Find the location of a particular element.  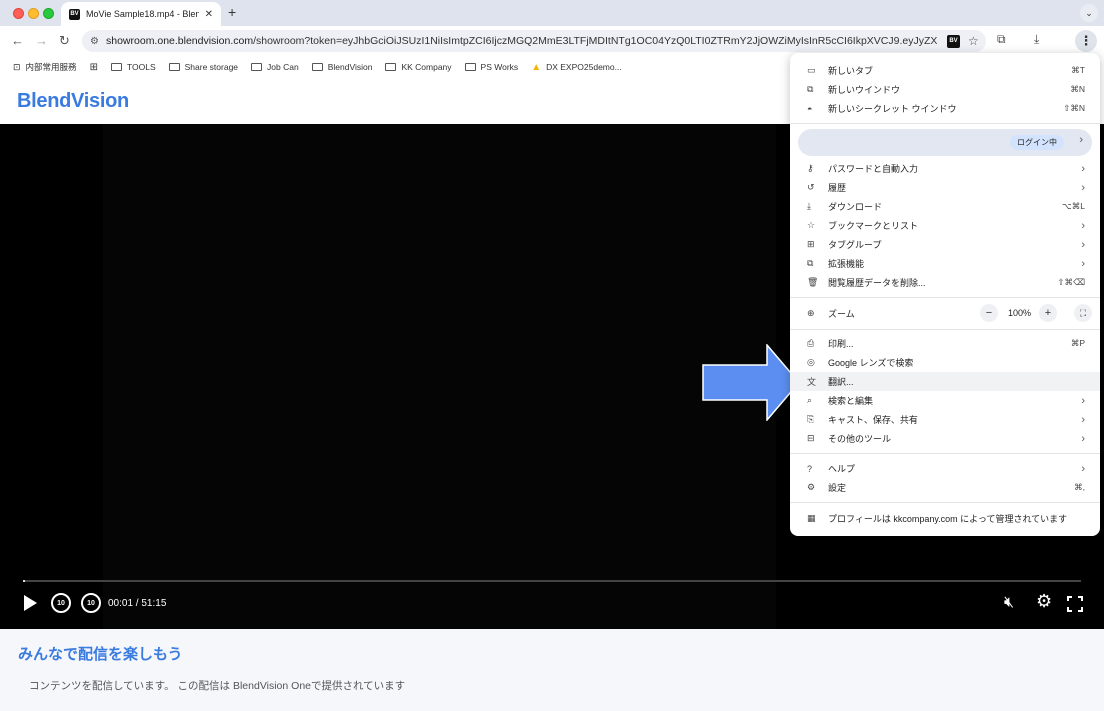

help-icon: ? is located at coordinates (810, 468).